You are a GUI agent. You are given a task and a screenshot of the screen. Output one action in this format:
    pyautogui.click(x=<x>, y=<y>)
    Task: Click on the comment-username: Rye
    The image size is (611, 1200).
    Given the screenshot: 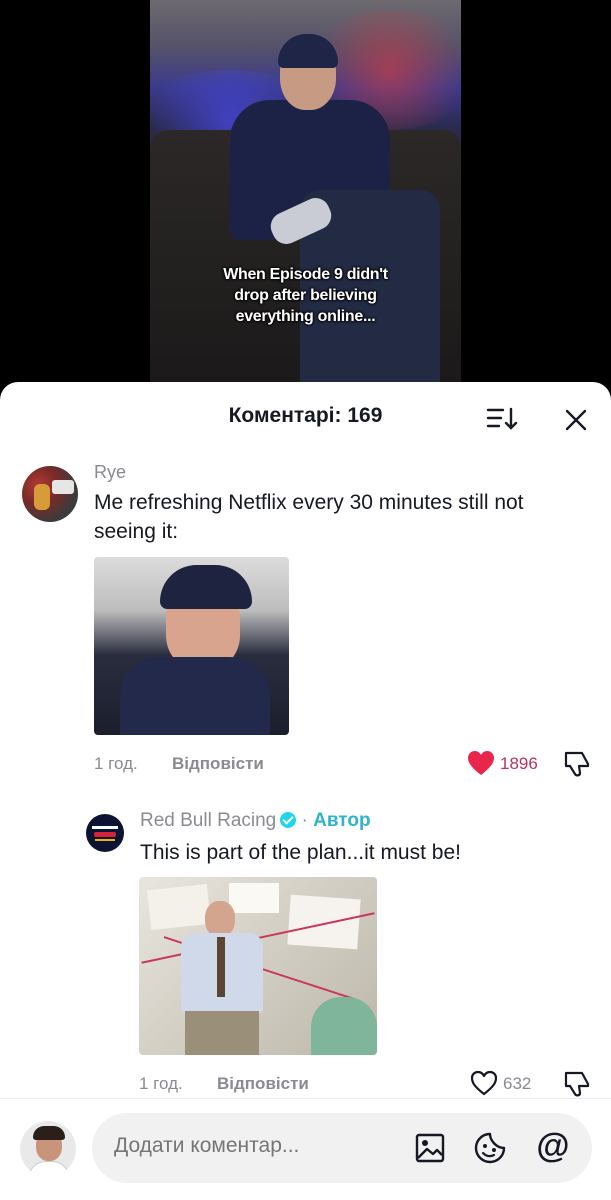 What is the action you would take?
    pyautogui.click(x=110, y=472)
    